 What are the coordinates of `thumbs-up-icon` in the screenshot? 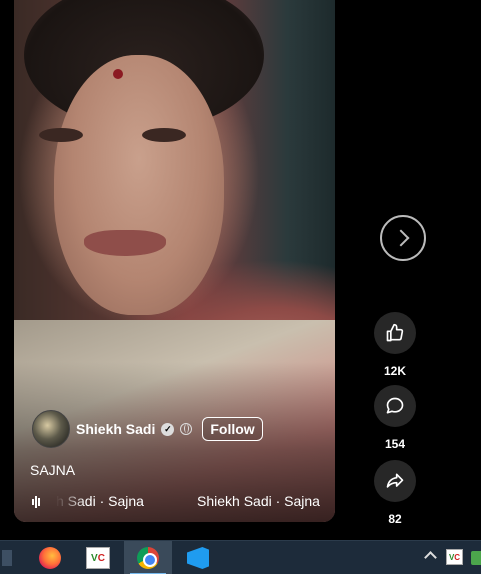 It's located at (395, 332).